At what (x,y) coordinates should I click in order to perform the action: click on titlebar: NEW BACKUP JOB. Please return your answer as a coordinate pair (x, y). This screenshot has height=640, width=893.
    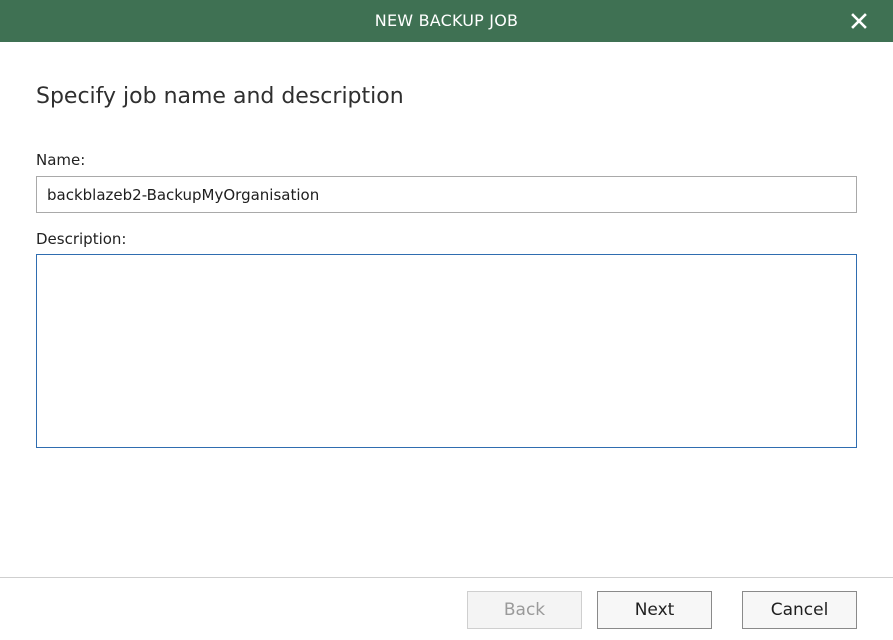
    Looking at the image, I should click on (446, 21).